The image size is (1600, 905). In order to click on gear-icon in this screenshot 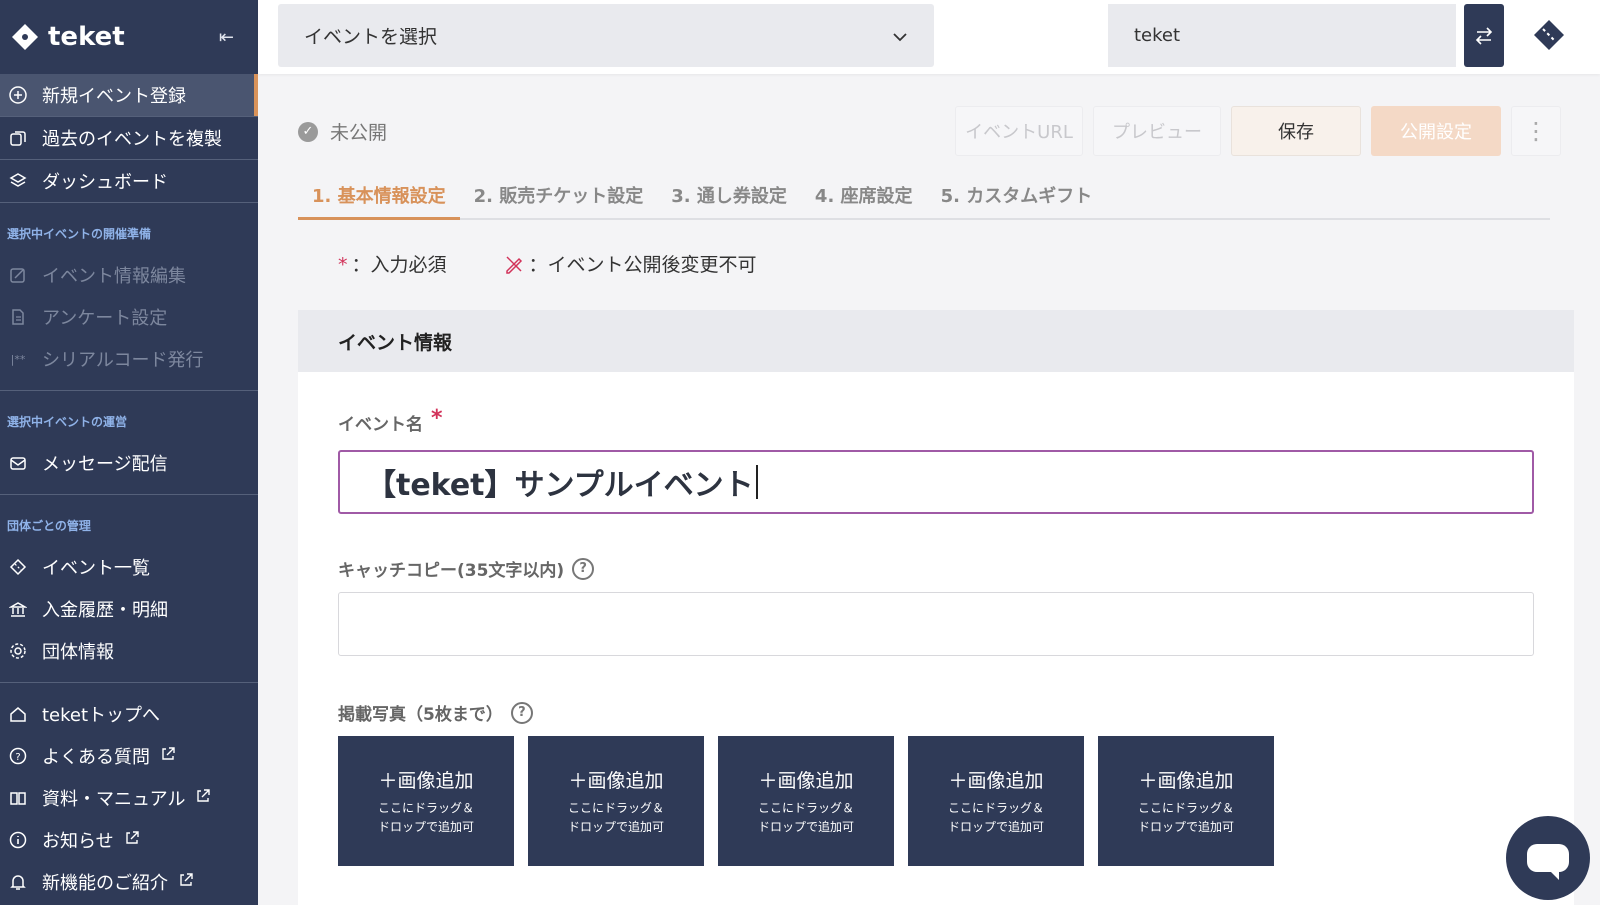, I will do `click(18, 651)`.